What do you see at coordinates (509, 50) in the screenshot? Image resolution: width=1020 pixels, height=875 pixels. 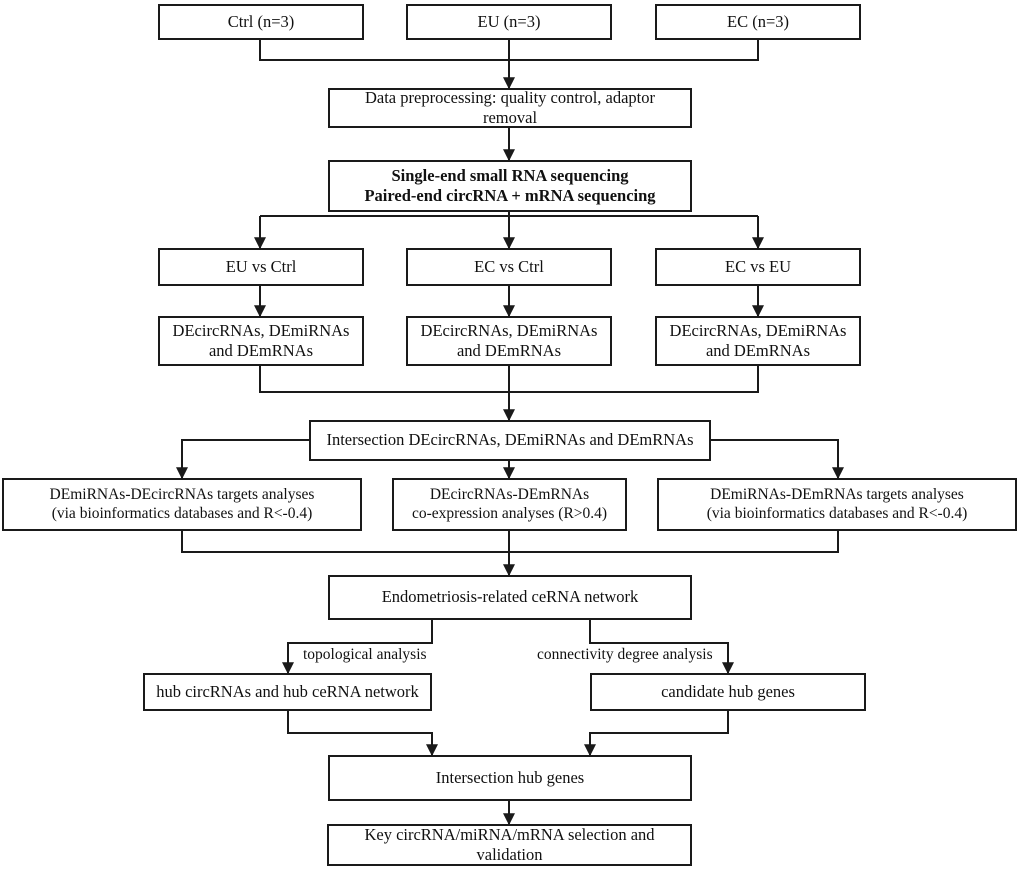 I see `wire-samples-bus` at bounding box center [509, 50].